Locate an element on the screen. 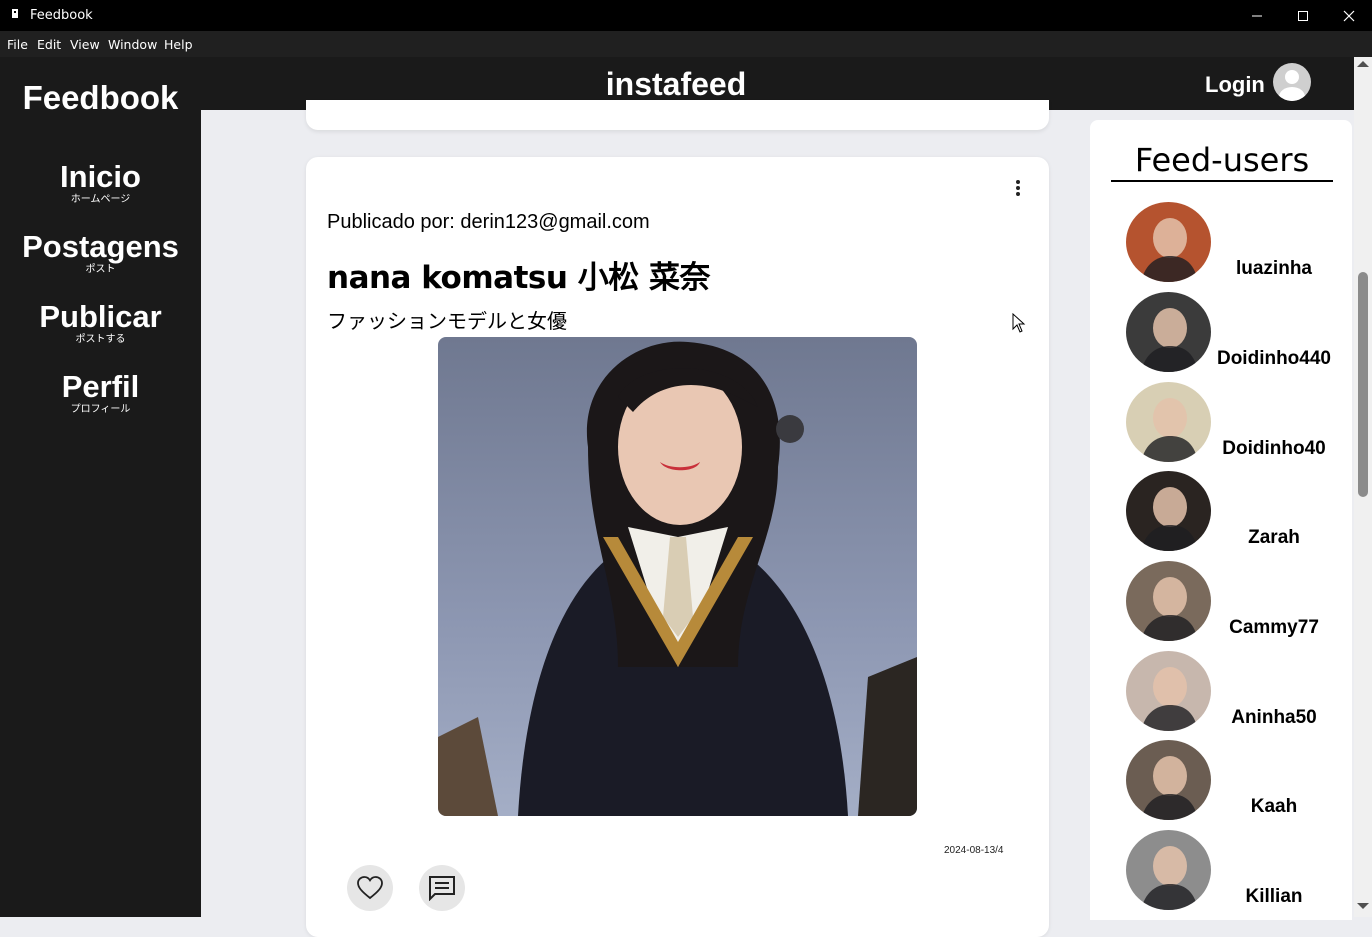  user-item: Cammy77 is located at coordinates (1239, 601).